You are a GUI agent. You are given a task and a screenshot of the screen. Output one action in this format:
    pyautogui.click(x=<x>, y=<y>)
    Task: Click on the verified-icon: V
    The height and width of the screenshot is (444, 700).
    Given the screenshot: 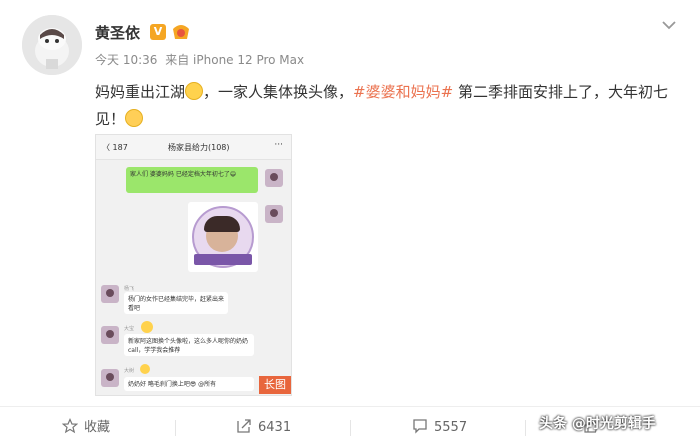 What is the action you would take?
    pyautogui.click(x=158, y=32)
    